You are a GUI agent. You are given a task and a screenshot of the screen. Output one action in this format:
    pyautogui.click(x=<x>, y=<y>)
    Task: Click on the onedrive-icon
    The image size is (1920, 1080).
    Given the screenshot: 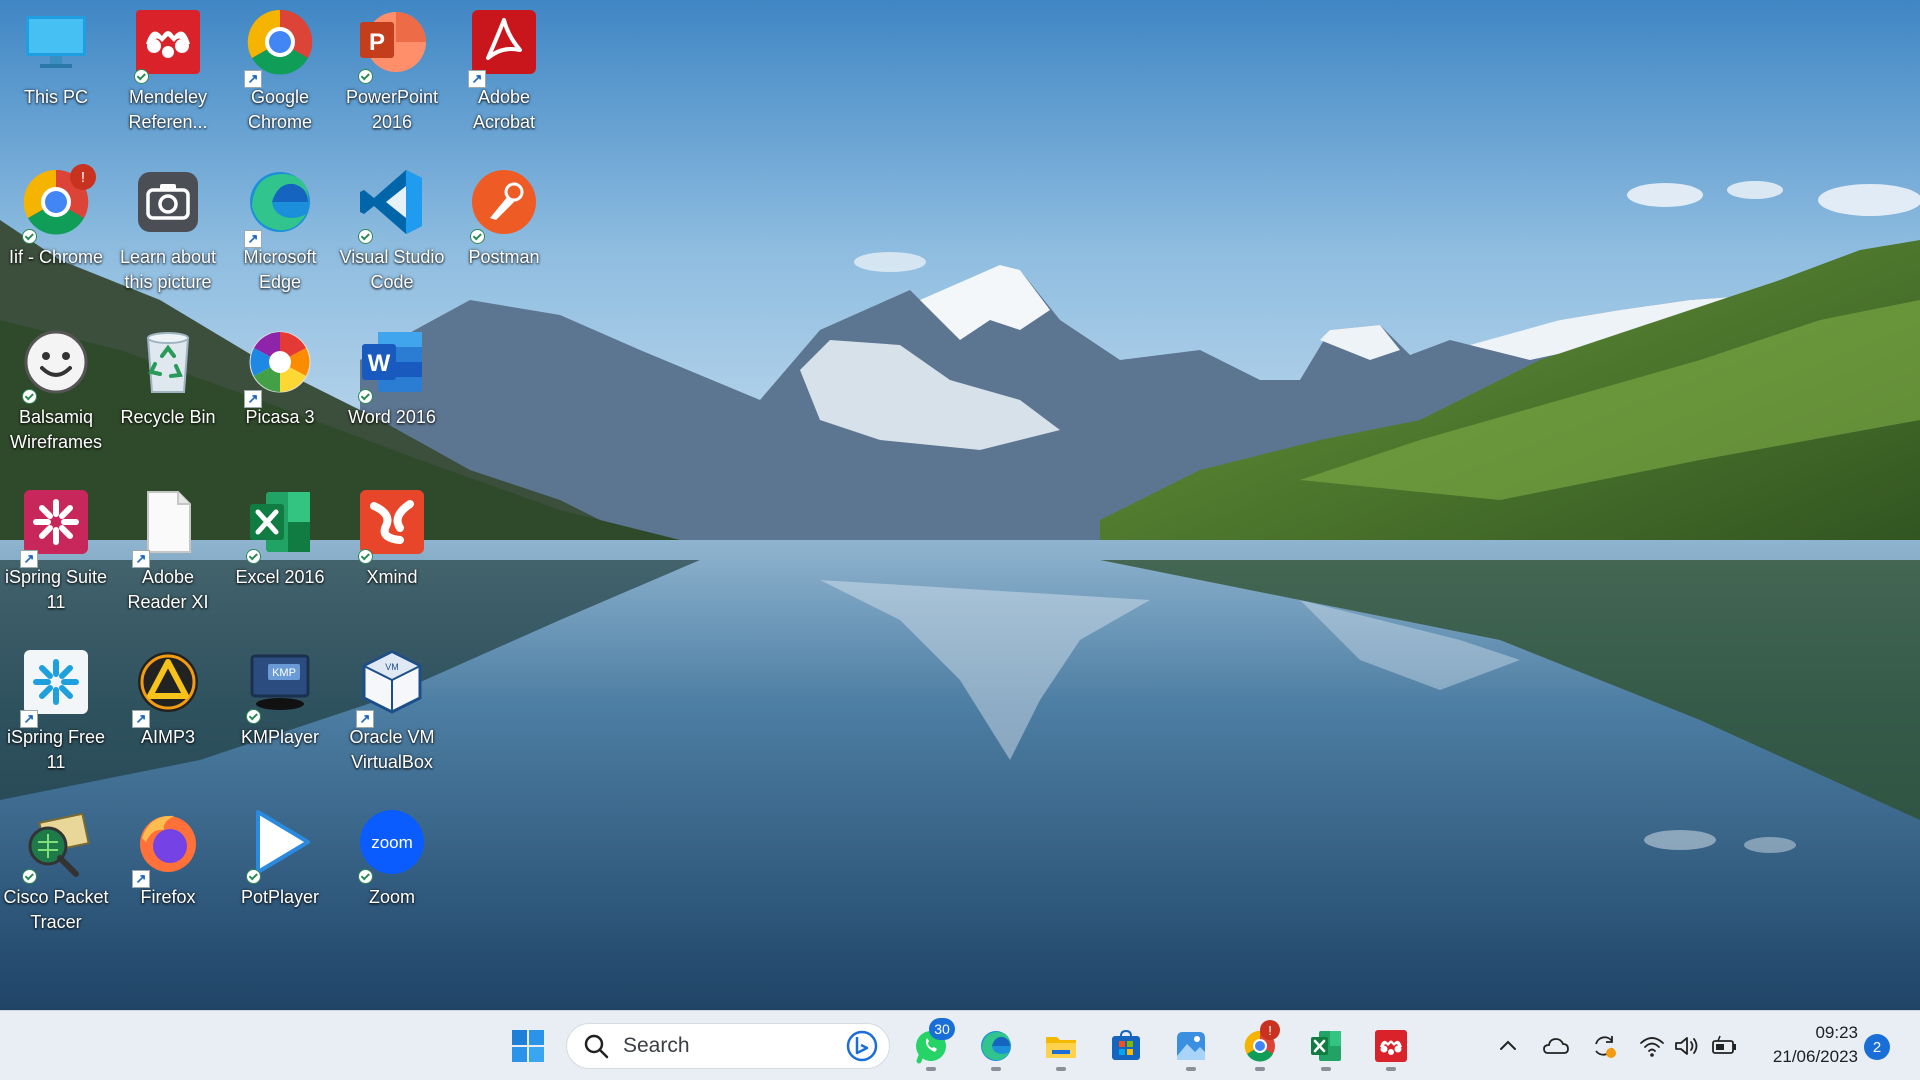 What is the action you would take?
    pyautogui.click(x=1556, y=1046)
    